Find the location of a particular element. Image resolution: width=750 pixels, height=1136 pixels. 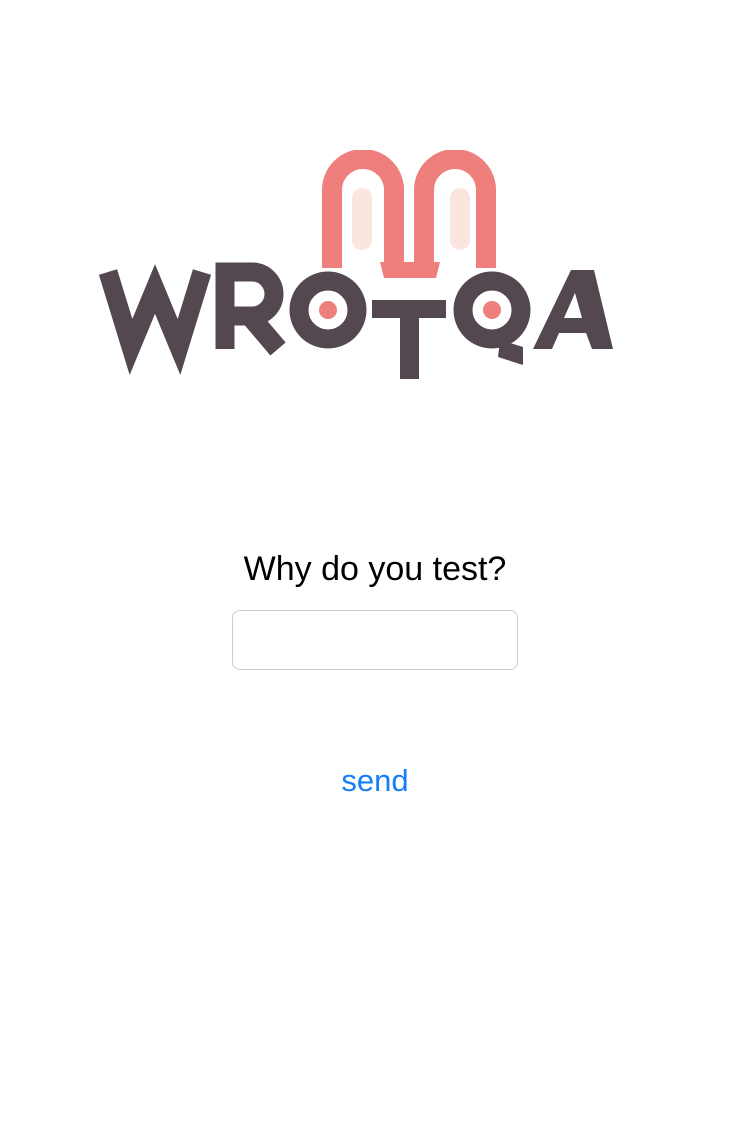

logo-letter-o is located at coordinates (328, 310).